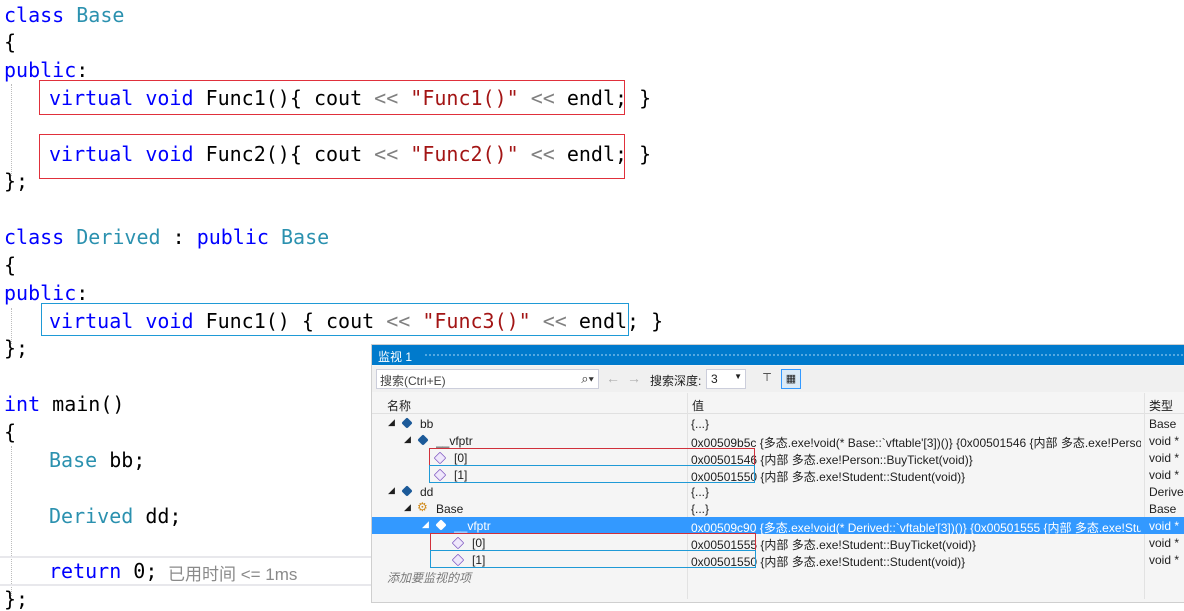  What do you see at coordinates (64, 404) in the screenshot?
I see `code-main-decl: int main()` at bounding box center [64, 404].